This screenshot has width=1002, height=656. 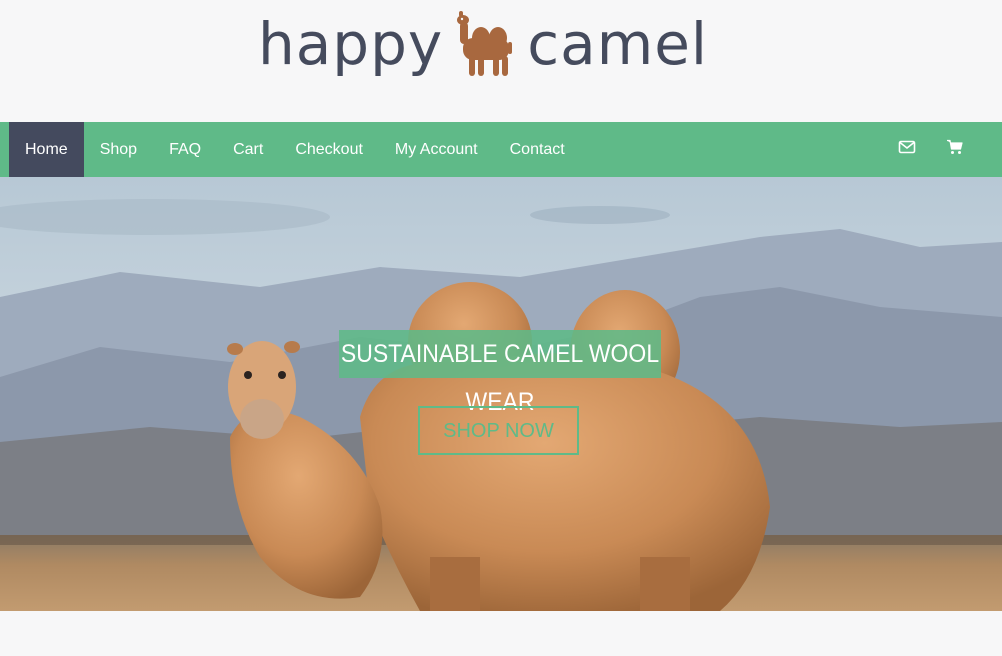 I want to click on nav-item-home: Home, so click(x=46, y=149).